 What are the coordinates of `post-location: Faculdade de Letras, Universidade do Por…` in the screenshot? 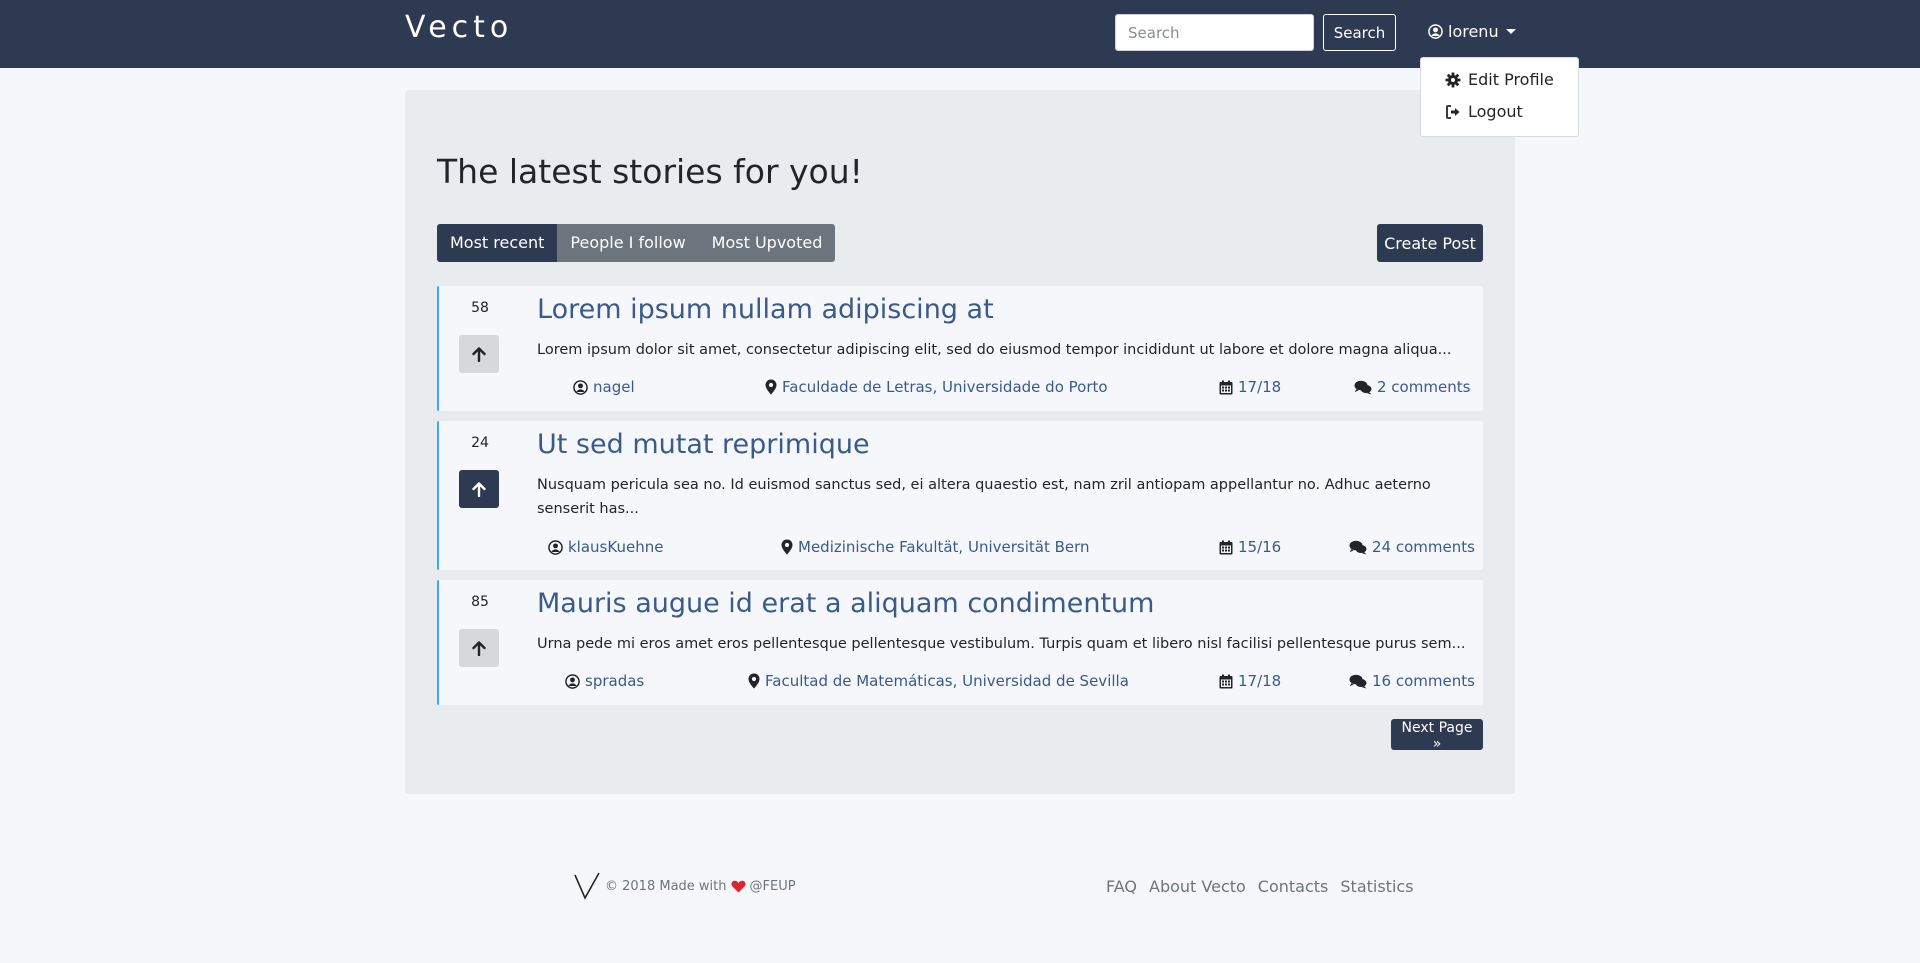 It's located at (945, 387).